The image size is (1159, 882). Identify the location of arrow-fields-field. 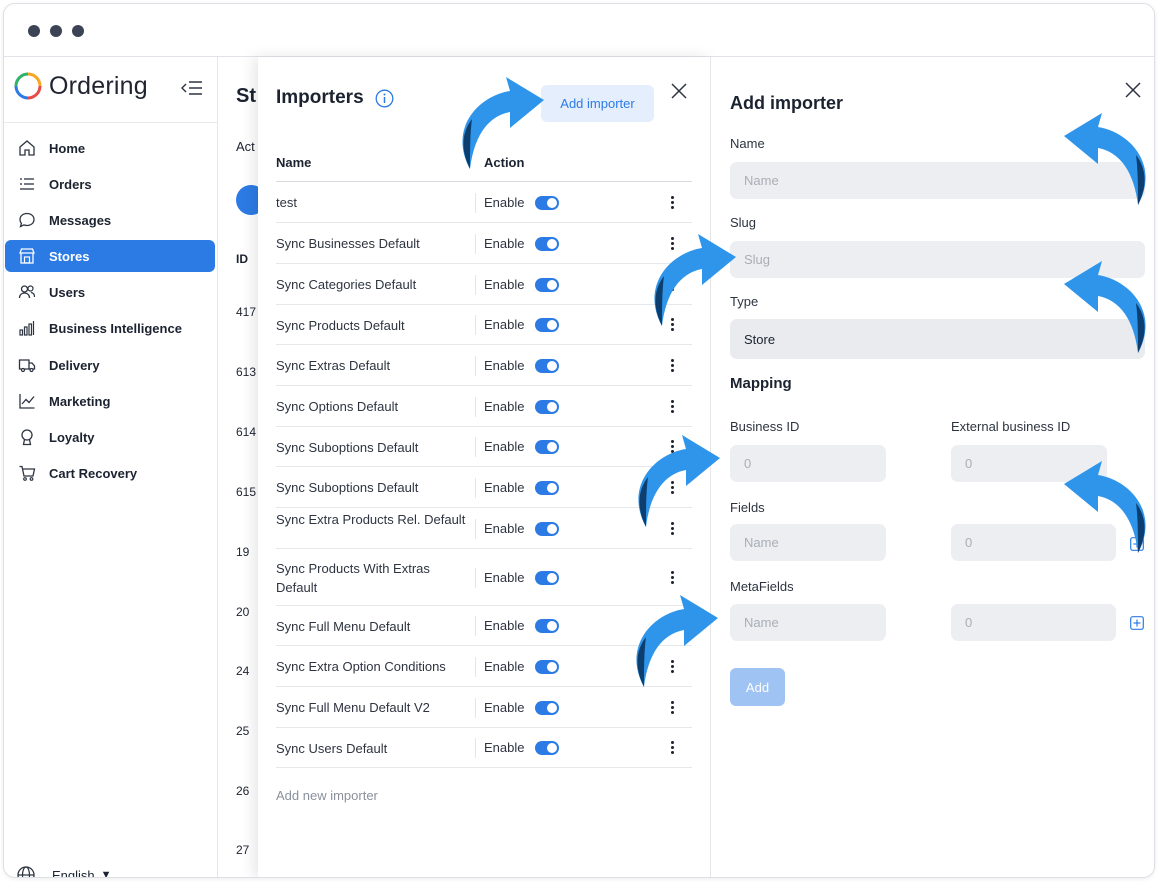
(1105, 507).